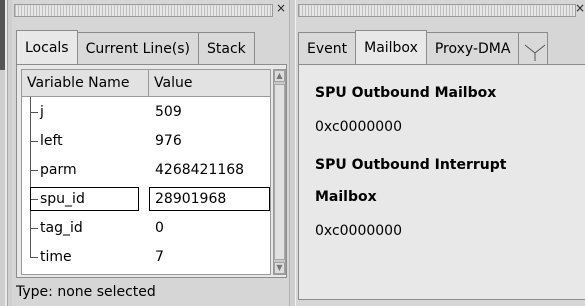 This screenshot has height=306, width=585. I want to click on name-cell: left, so click(85, 140).